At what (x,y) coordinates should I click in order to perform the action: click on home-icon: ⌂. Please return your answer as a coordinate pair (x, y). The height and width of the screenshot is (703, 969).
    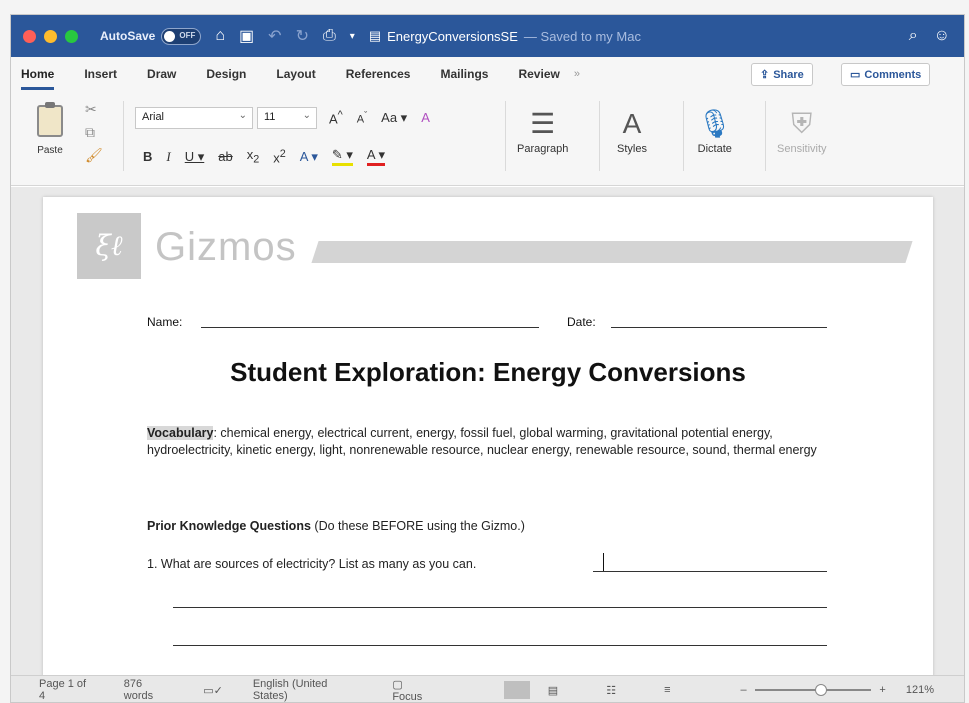
    Looking at the image, I should click on (220, 36).